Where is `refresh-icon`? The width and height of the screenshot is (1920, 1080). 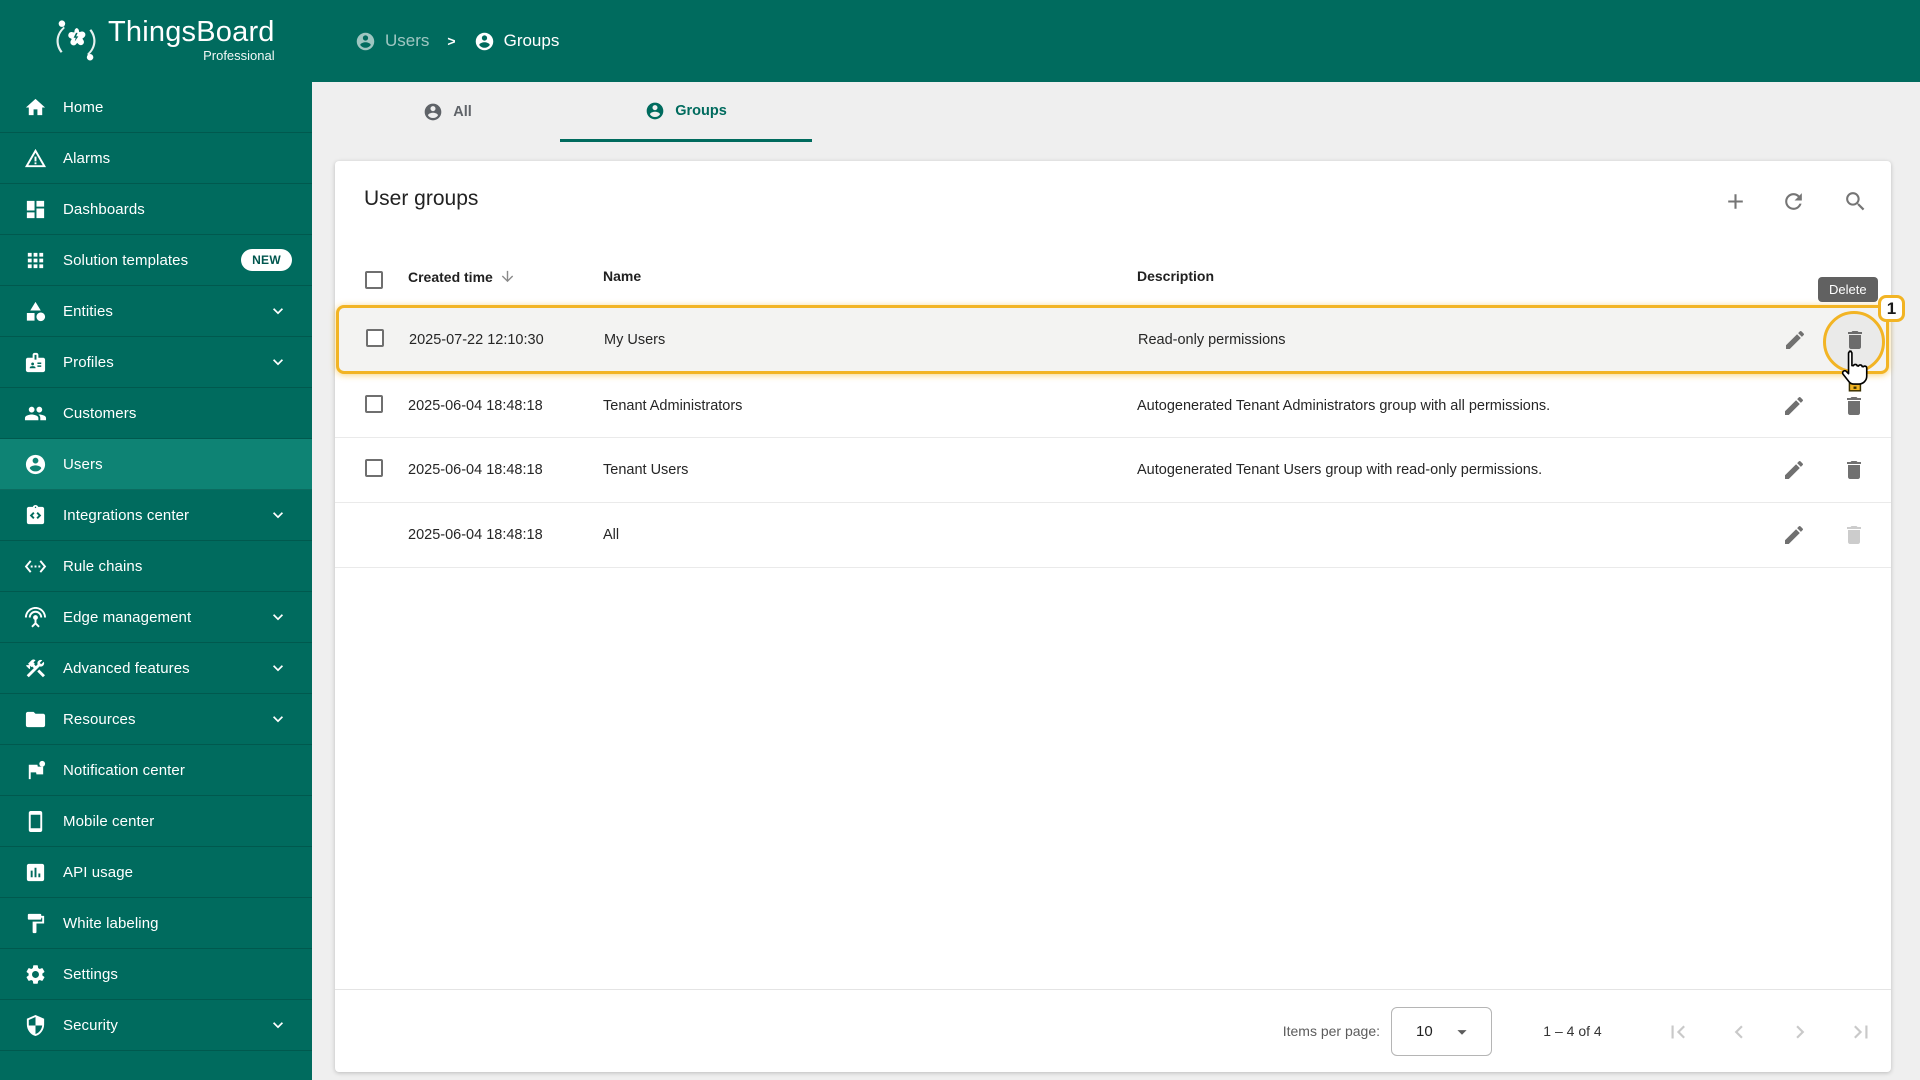
refresh-icon is located at coordinates (1793, 201).